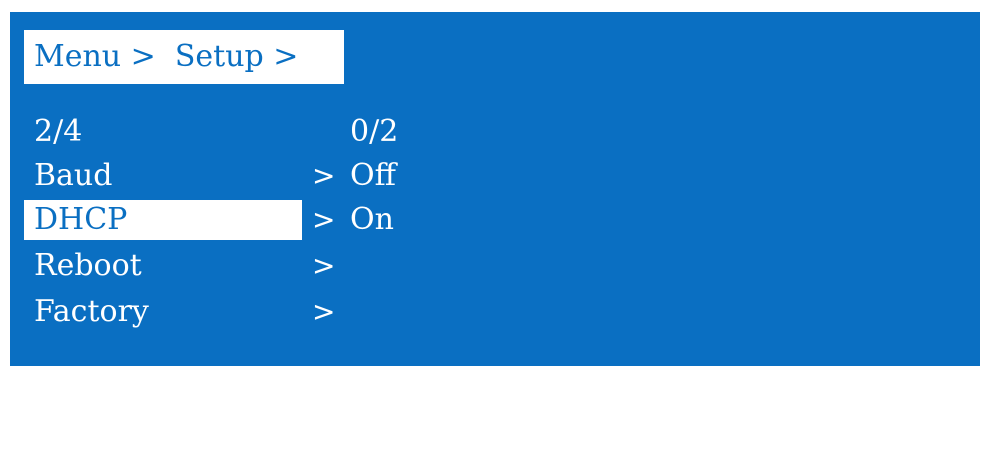 The width and height of the screenshot is (982, 466). I want to click on breadcrumb: Menu > Setup >, so click(184, 57).